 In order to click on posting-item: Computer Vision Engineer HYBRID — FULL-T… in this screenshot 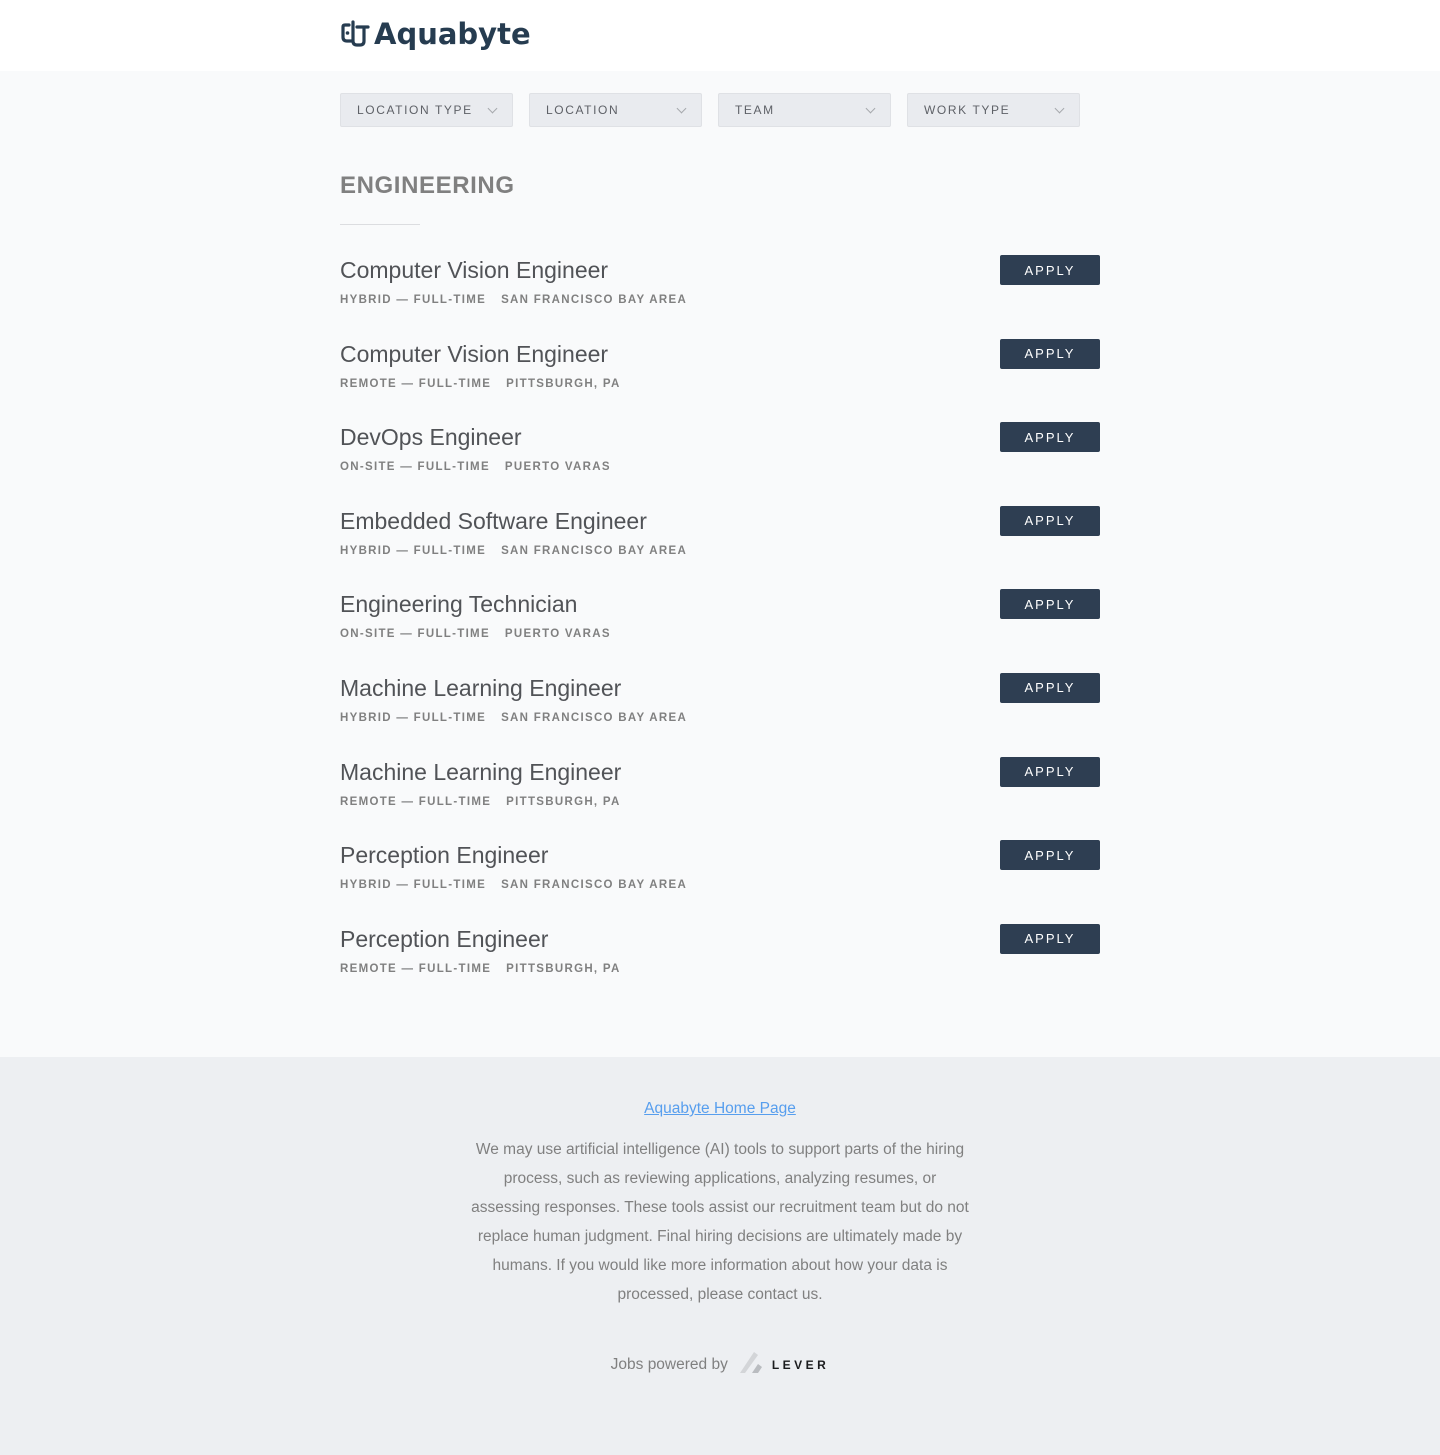, I will do `click(720, 297)`.